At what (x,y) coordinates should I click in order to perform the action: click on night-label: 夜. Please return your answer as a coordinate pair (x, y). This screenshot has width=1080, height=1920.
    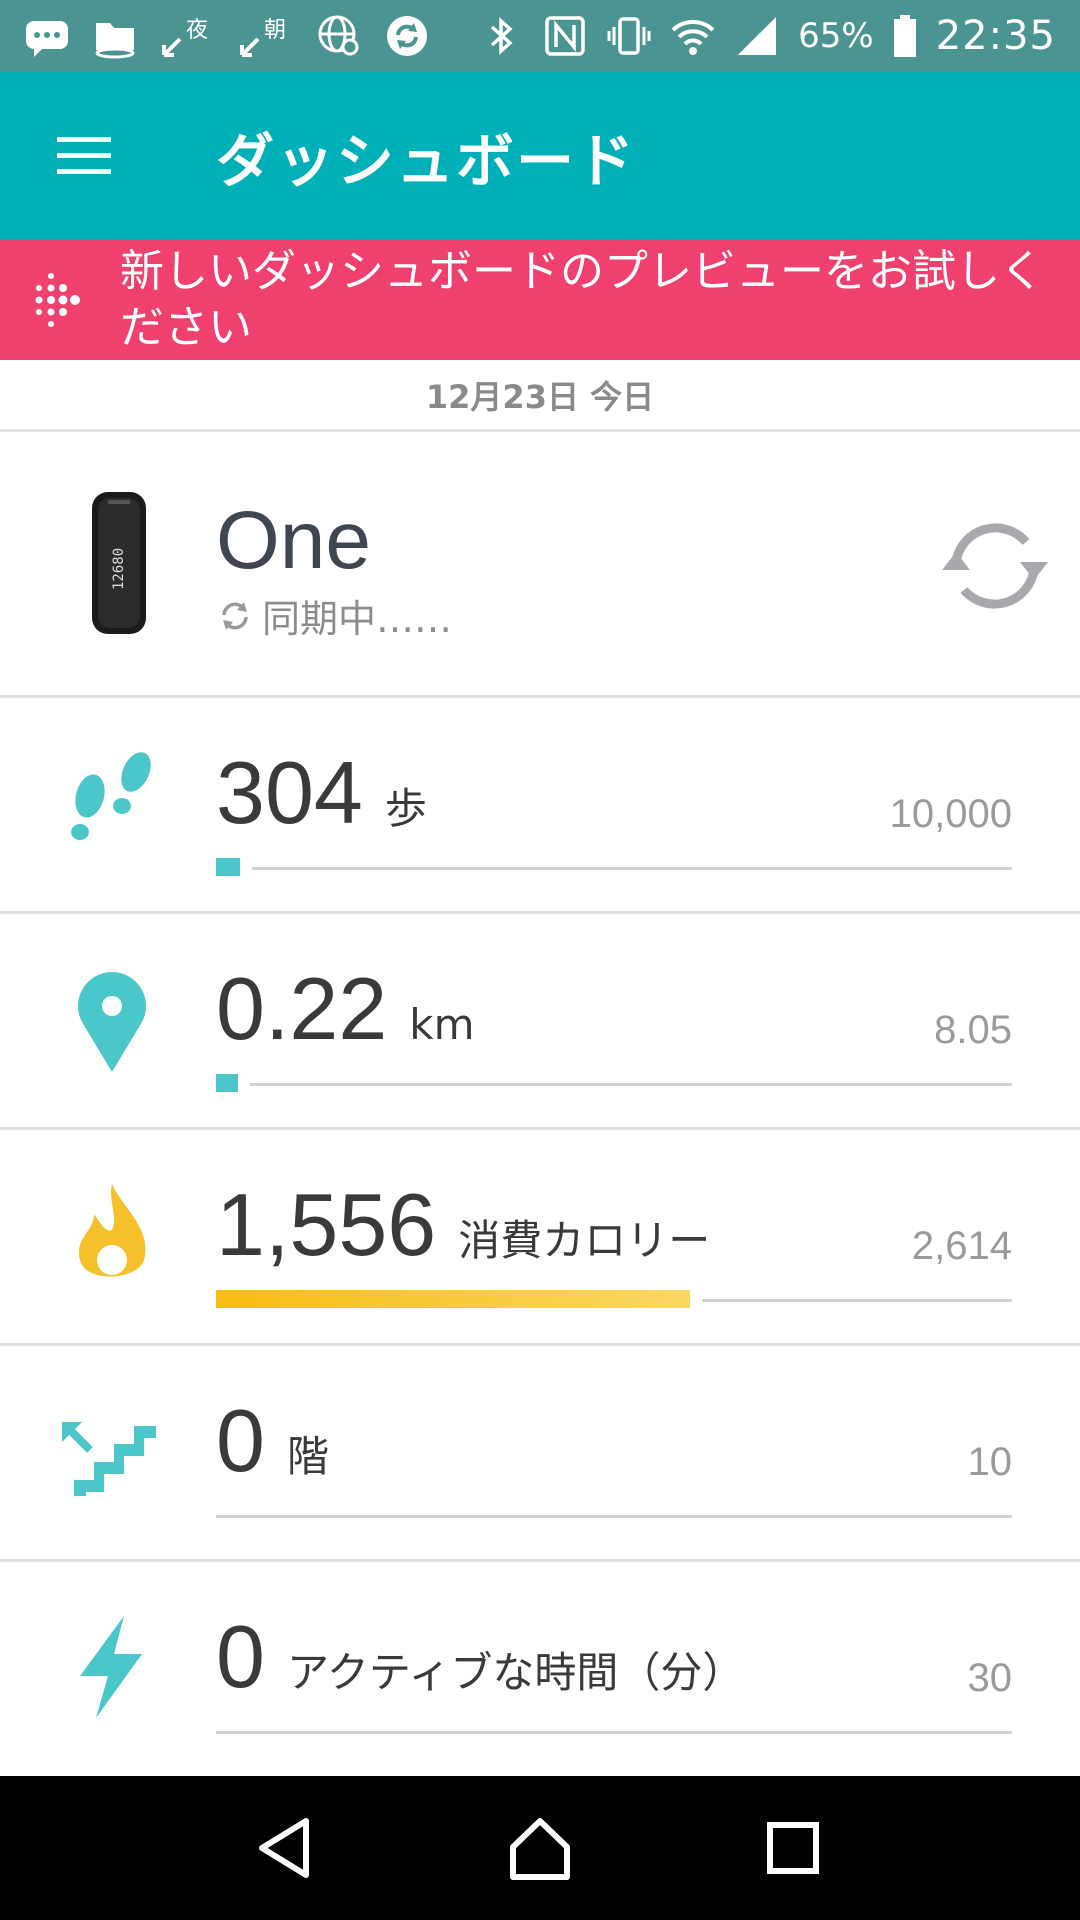
    Looking at the image, I should click on (197, 30).